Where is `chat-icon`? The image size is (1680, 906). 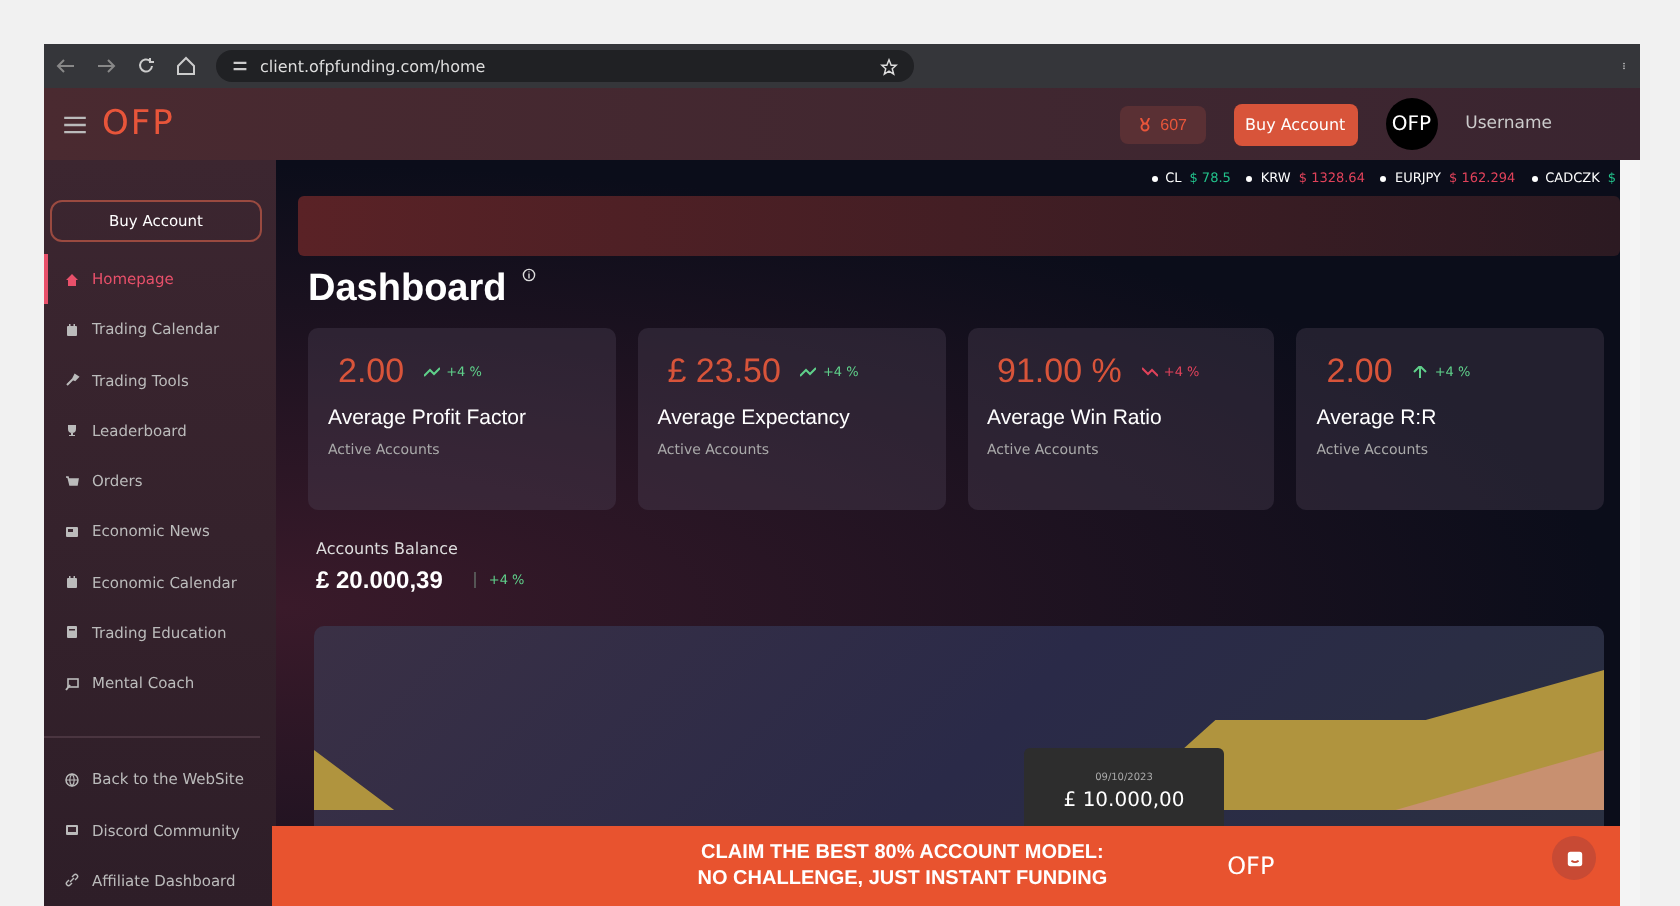 chat-icon is located at coordinates (1574, 858).